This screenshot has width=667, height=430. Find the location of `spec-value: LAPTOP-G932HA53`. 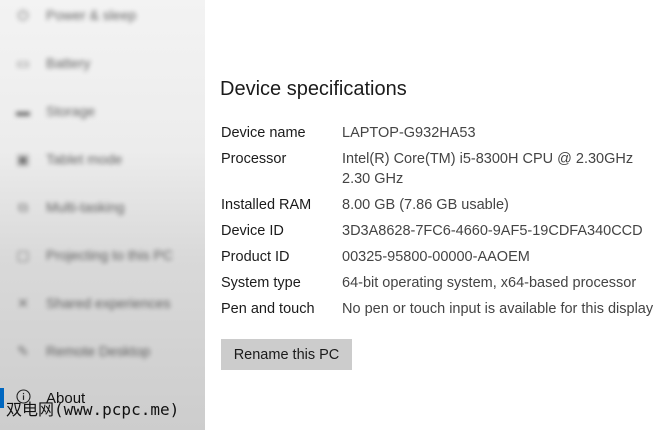

spec-value: LAPTOP-G932HA53 is located at coordinates (409, 133).